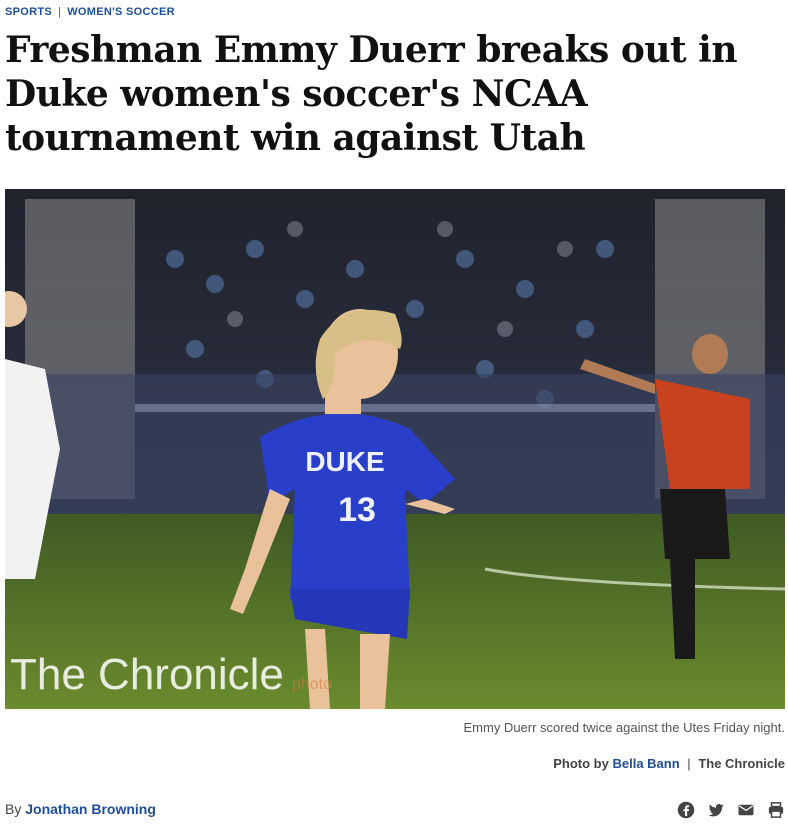 Image resolution: width=788 pixels, height=825 pixels. What do you see at coordinates (731, 810) in the screenshot?
I see `share-toolbar` at bounding box center [731, 810].